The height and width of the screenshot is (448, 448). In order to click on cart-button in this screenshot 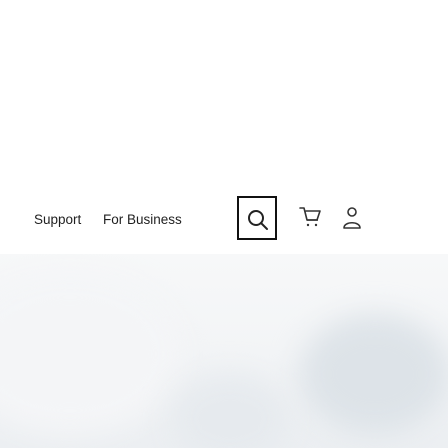, I will do `click(310, 219)`.